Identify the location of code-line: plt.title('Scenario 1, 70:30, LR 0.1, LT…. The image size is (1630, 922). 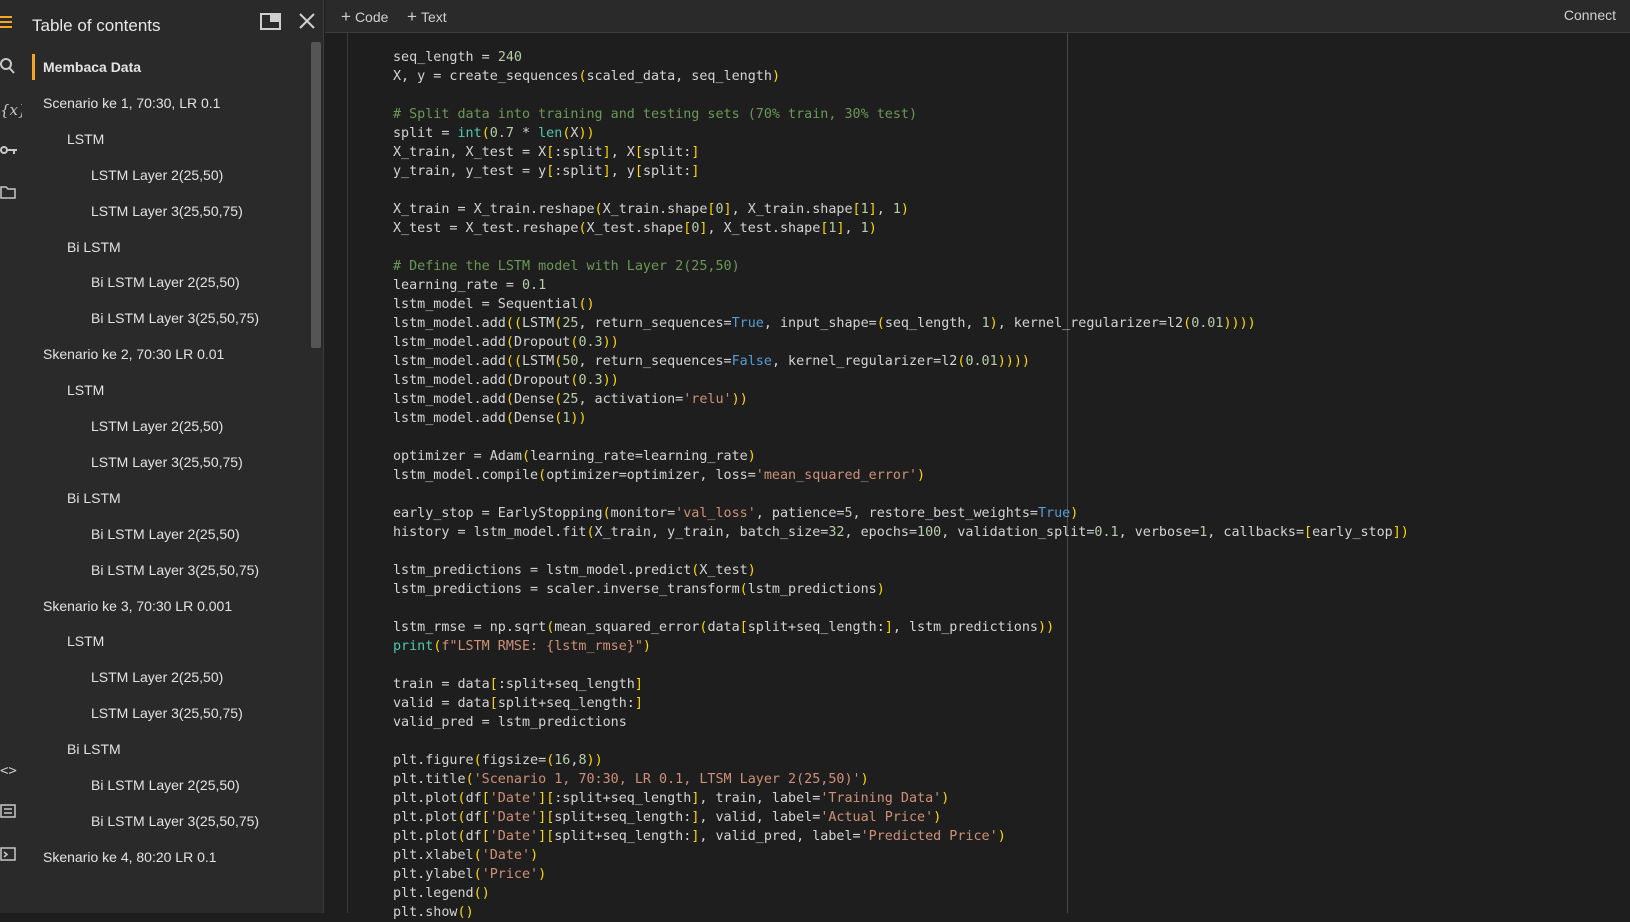
(901, 779).